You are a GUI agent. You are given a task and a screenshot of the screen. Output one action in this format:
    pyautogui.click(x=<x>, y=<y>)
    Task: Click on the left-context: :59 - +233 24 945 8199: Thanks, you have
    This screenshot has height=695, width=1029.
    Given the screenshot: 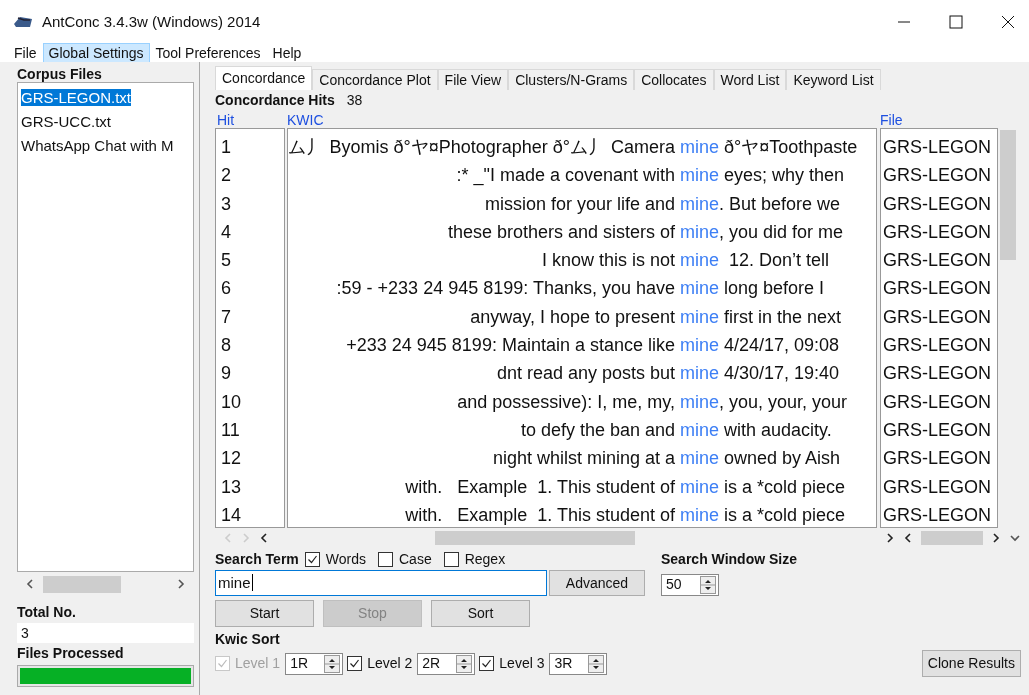 What is the action you would take?
    pyautogui.click(x=505, y=289)
    